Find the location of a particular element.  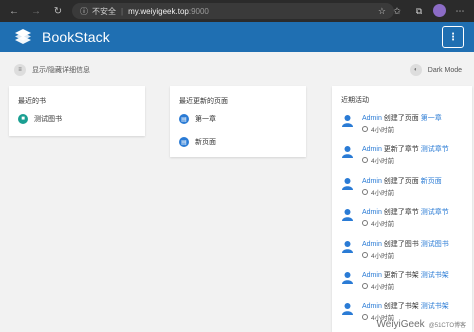

book-icon: ■ is located at coordinates (23, 119).